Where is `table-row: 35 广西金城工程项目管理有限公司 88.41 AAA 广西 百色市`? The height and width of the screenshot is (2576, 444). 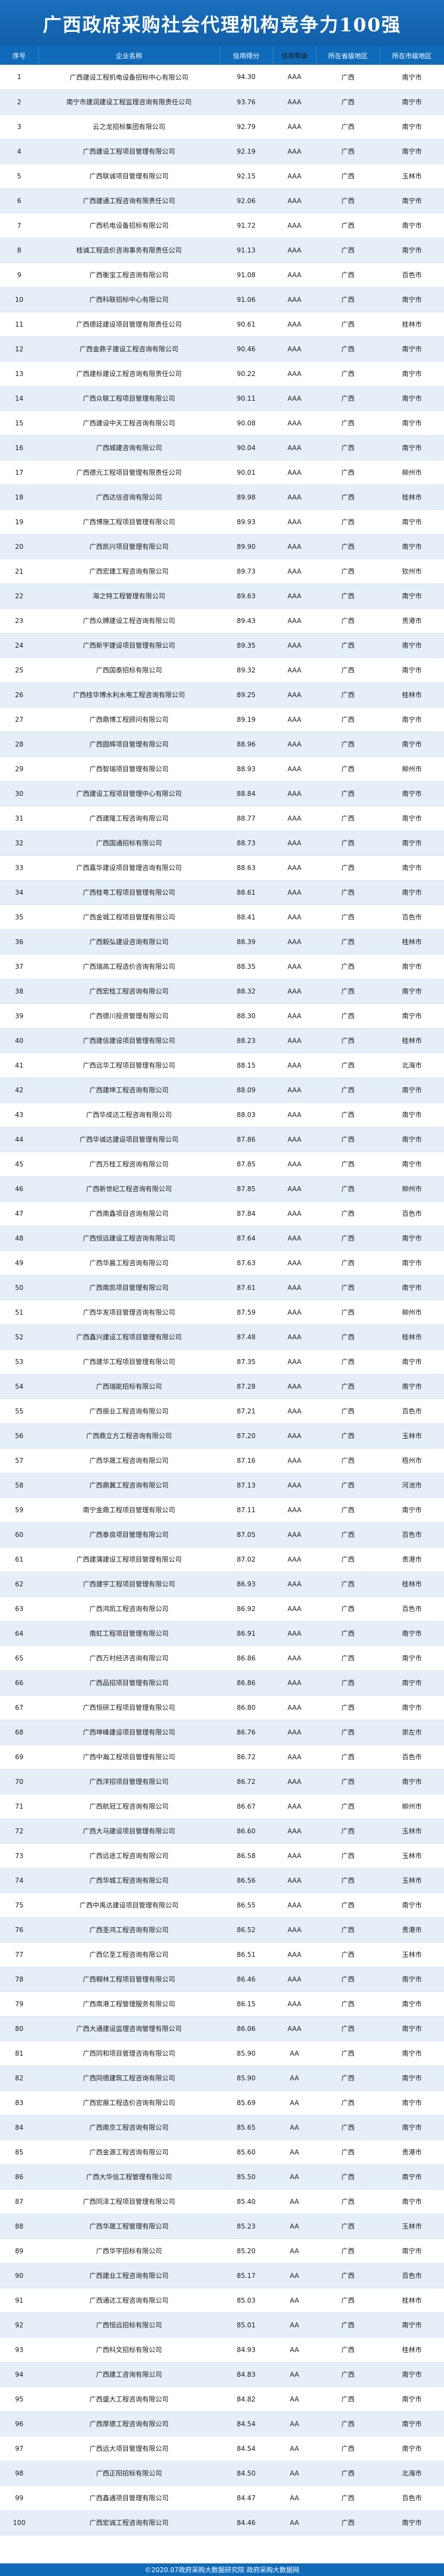 table-row: 35 广西金城工程项目管理有限公司 88.41 AAA 广西 百色市 is located at coordinates (222, 917).